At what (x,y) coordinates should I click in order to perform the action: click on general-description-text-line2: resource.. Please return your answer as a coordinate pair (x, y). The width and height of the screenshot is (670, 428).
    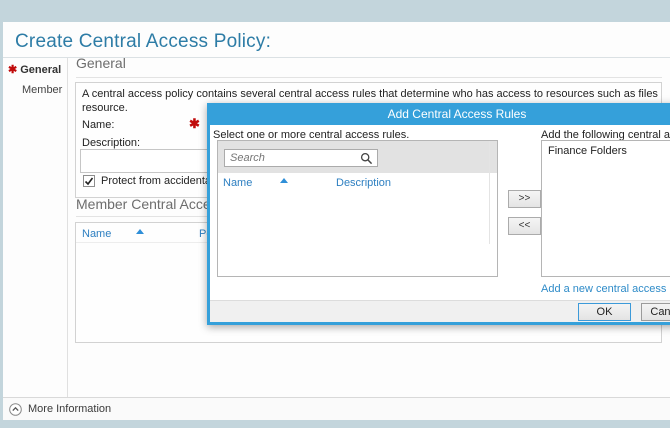
    Looking at the image, I should click on (105, 108).